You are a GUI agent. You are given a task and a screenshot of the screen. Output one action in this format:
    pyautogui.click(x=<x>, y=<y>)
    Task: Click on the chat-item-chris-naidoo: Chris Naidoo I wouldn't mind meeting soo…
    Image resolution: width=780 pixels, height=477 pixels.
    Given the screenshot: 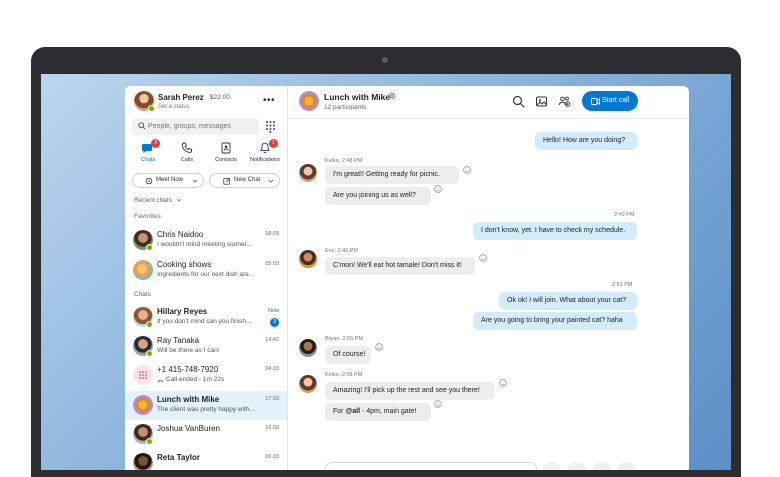 What is the action you would take?
    pyautogui.click(x=206, y=240)
    